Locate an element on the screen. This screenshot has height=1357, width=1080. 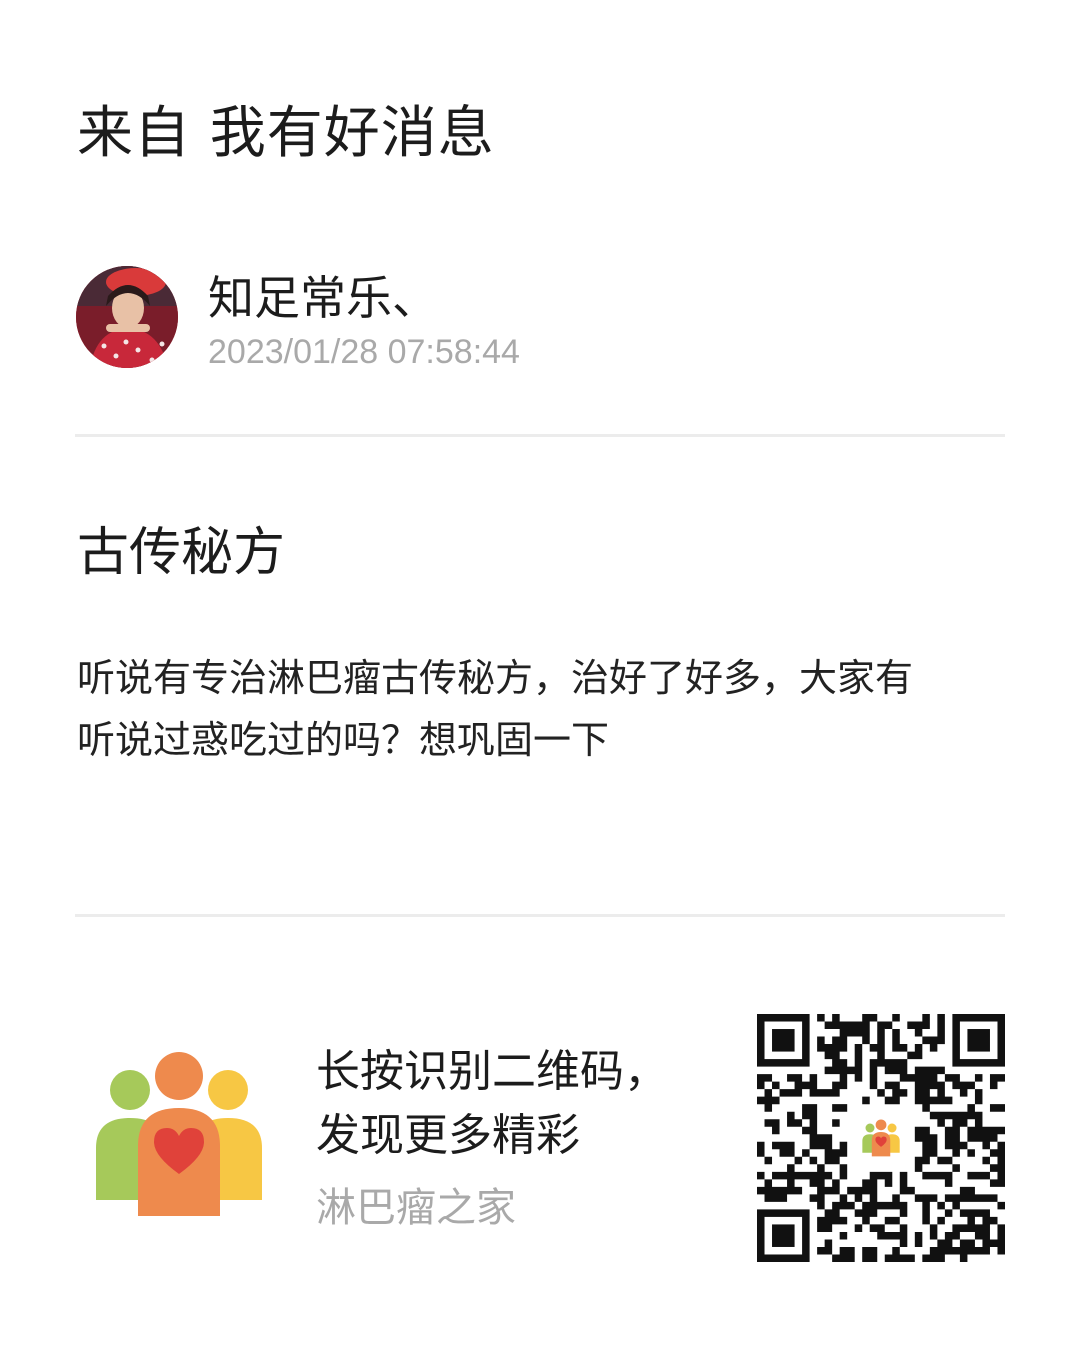
promo-text: 长按识别二维码， 发现更多精彩 淋巴瘤之家 is located at coordinates (521, 1137).